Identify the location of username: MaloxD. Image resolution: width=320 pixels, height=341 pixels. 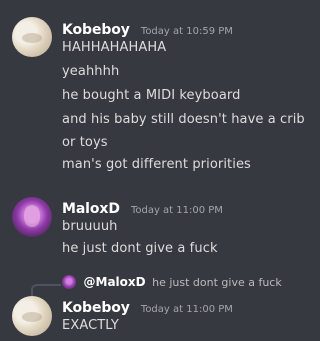
(91, 209).